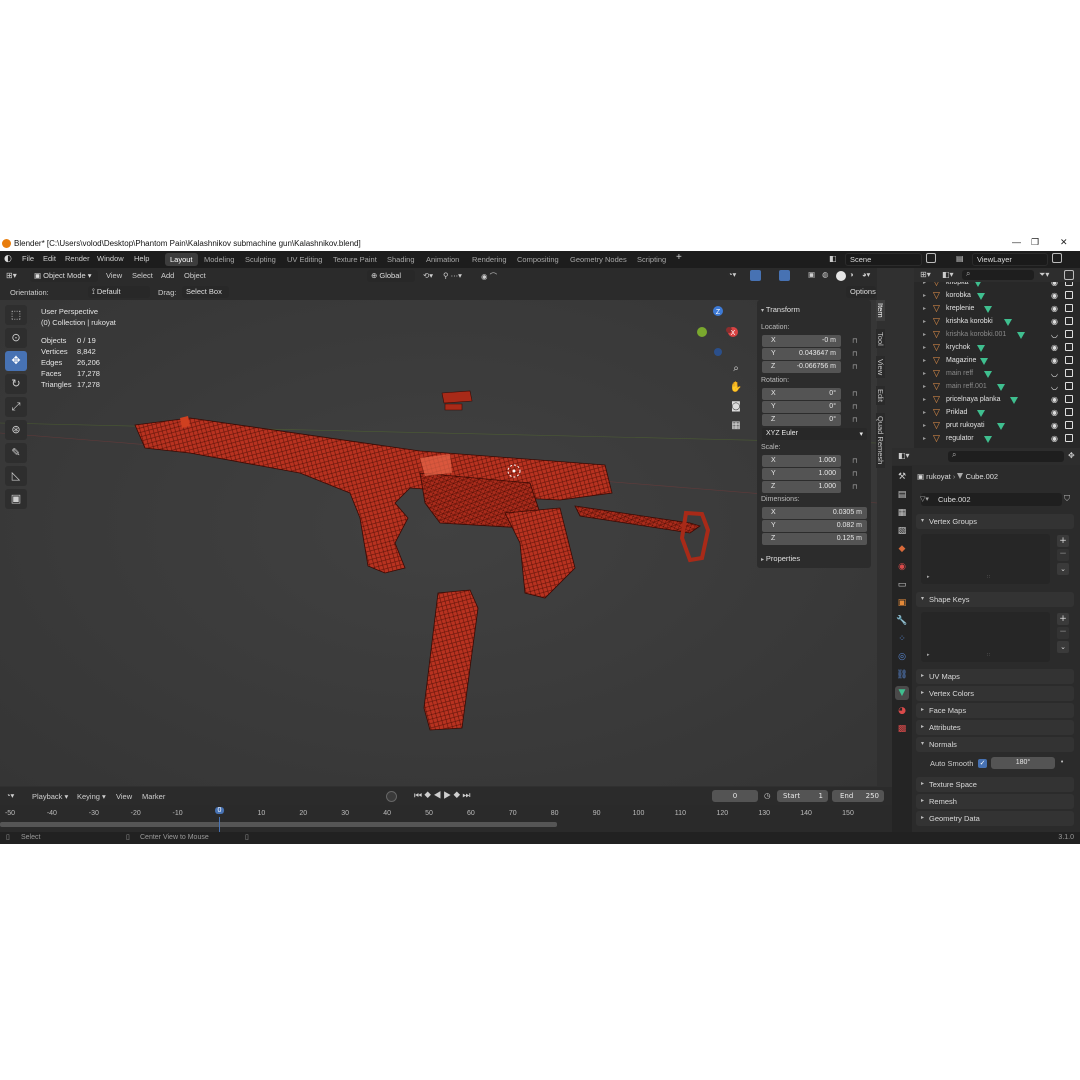  Describe the element at coordinates (219, 259) in the screenshot. I see `tab-modeling: Modeling` at that location.